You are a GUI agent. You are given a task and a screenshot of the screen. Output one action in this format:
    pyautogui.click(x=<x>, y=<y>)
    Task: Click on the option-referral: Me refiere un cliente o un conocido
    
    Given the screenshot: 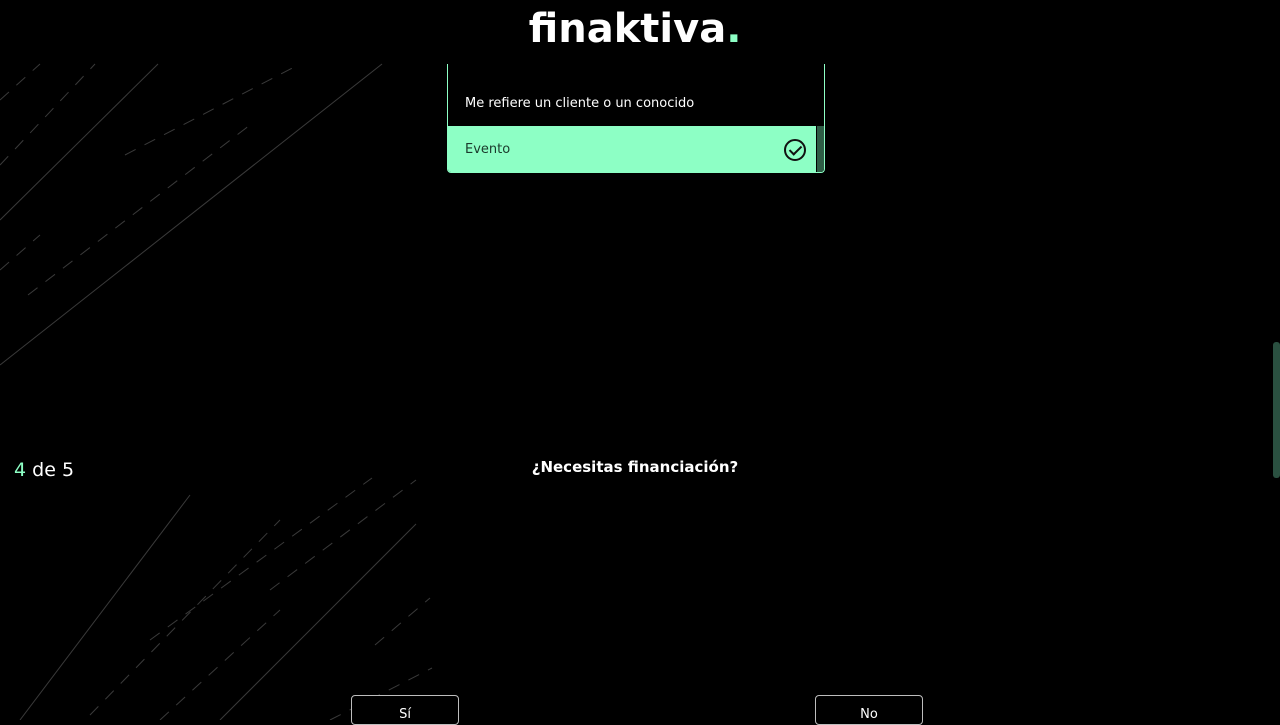 What is the action you would take?
    pyautogui.click(x=632, y=103)
    